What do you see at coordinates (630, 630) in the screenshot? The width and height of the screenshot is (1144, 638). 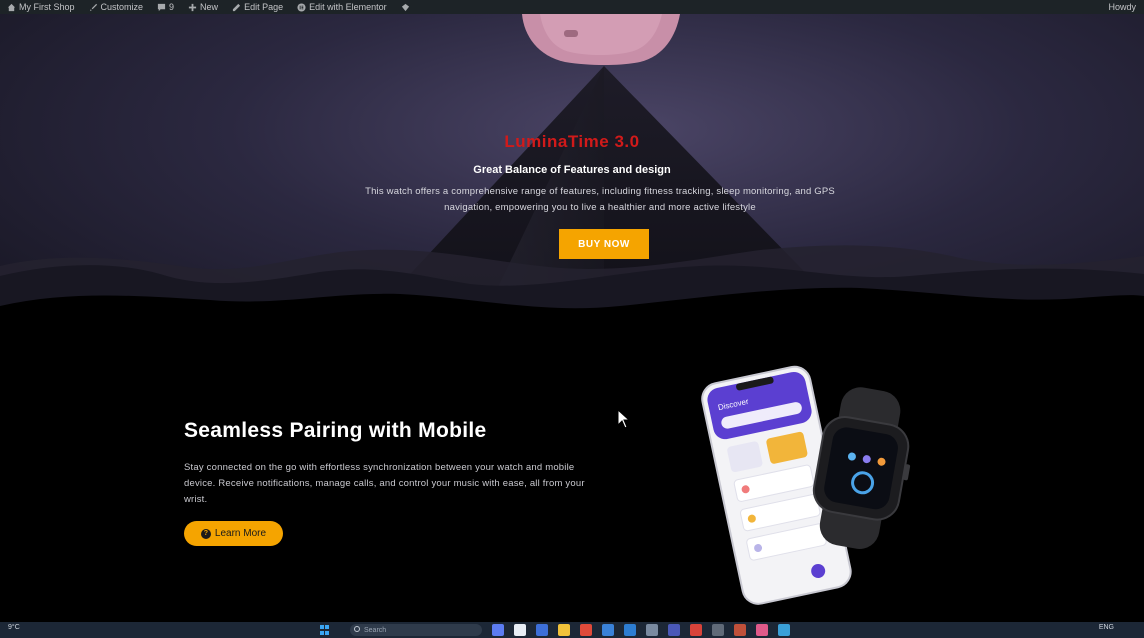 I see `vscode-icon` at bounding box center [630, 630].